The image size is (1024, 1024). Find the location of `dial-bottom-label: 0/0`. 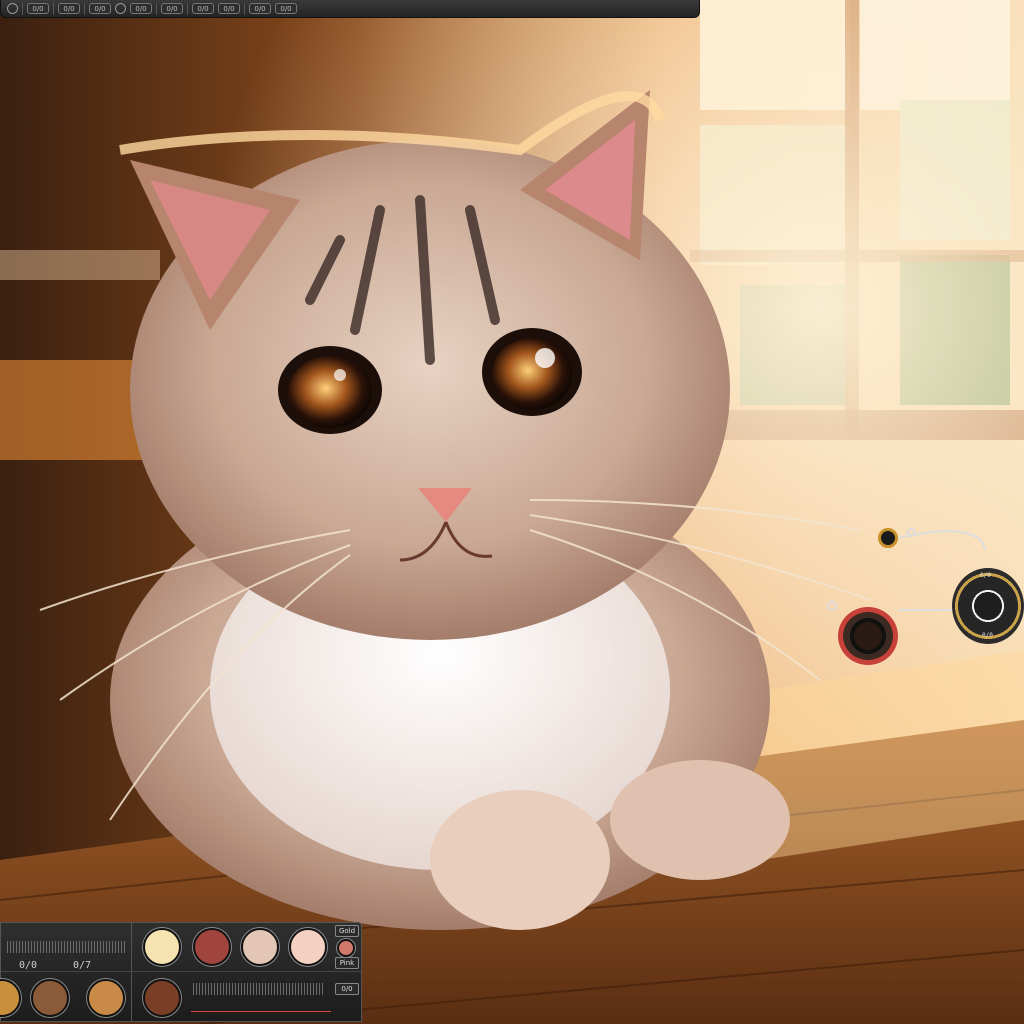

dial-bottom-label: 0/0 is located at coordinates (987, 635).